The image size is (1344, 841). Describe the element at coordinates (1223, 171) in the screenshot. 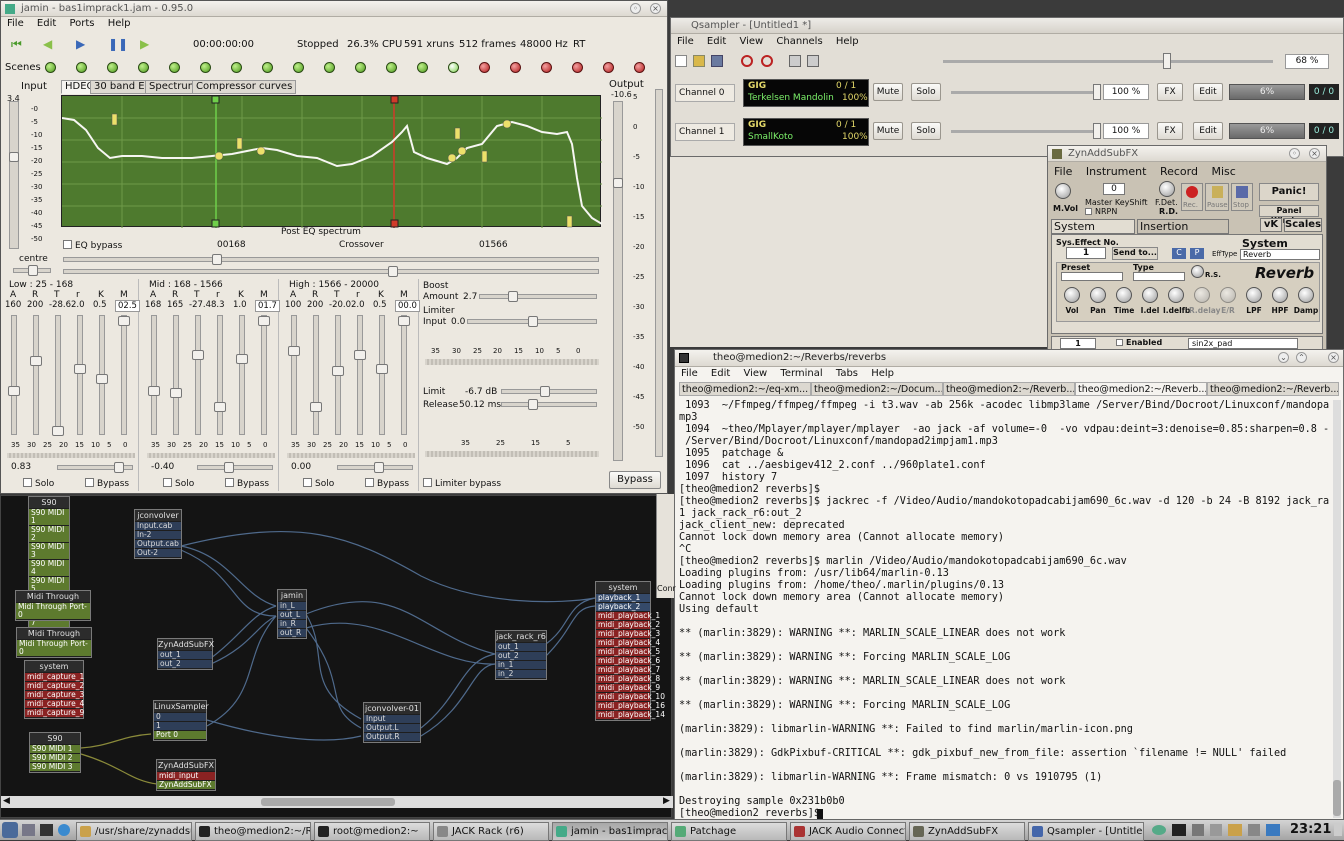

I see `zyn-menu-misc: Misc` at that location.